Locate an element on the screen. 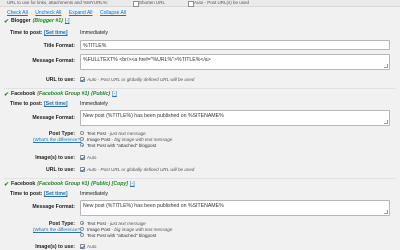 This screenshot has height=250, width=400. title-format-input: %TITLE% is located at coordinates (235, 45).